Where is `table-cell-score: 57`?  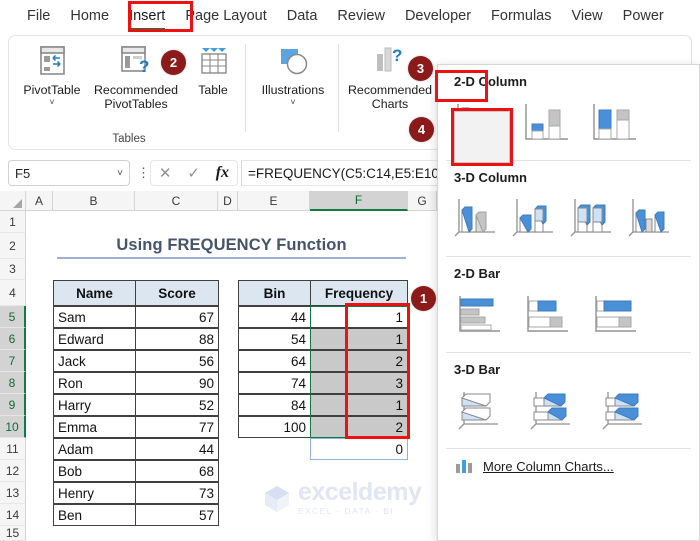
table-cell-score: 57 is located at coordinates (177, 515).